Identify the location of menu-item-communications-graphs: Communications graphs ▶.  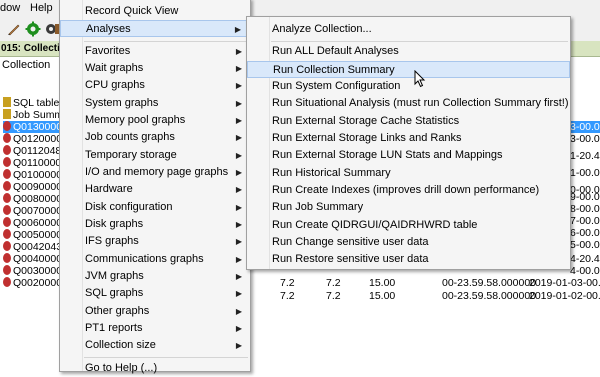
(155, 259).